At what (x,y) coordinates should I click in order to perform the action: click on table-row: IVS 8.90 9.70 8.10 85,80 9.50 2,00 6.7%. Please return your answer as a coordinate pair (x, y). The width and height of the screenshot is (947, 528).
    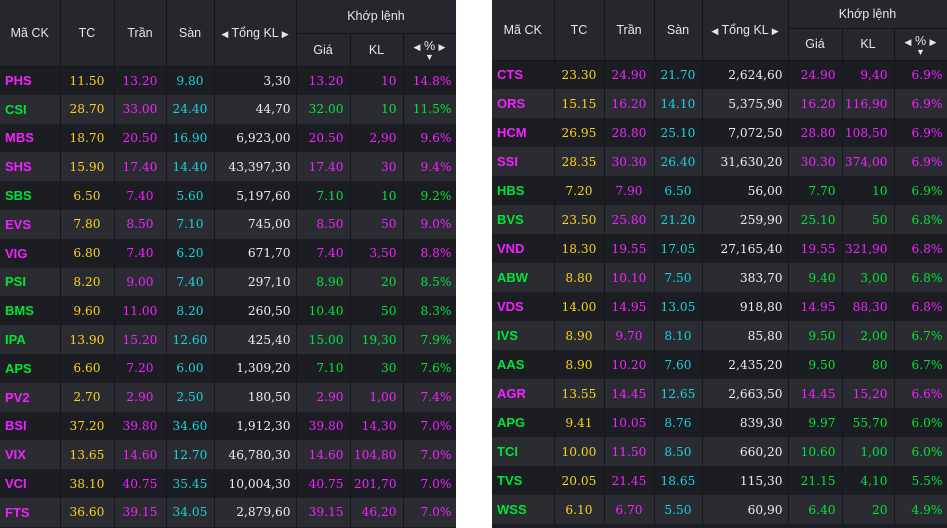
    Looking at the image, I should click on (719, 335).